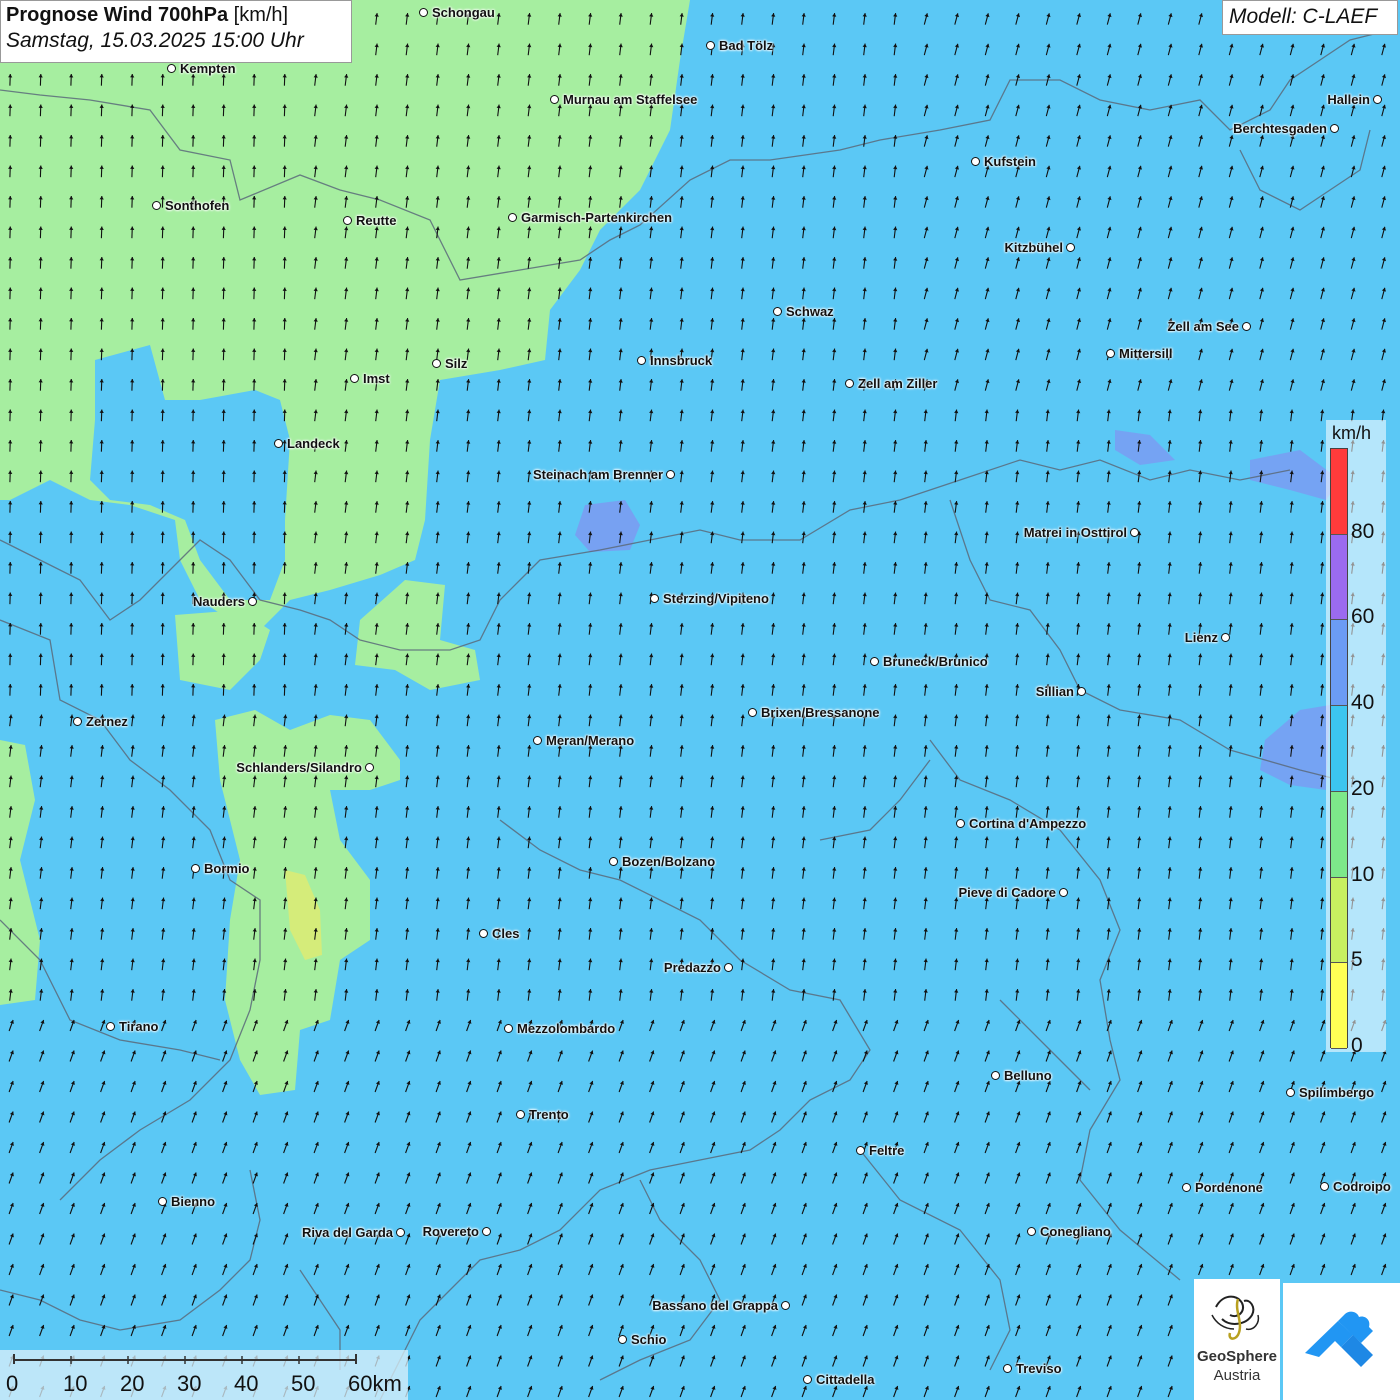 The height and width of the screenshot is (1400, 1400). What do you see at coordinates (1028, 1075) in the screenshot?
I see `city-label: Belluno` at bounding box center [1028, 1075].